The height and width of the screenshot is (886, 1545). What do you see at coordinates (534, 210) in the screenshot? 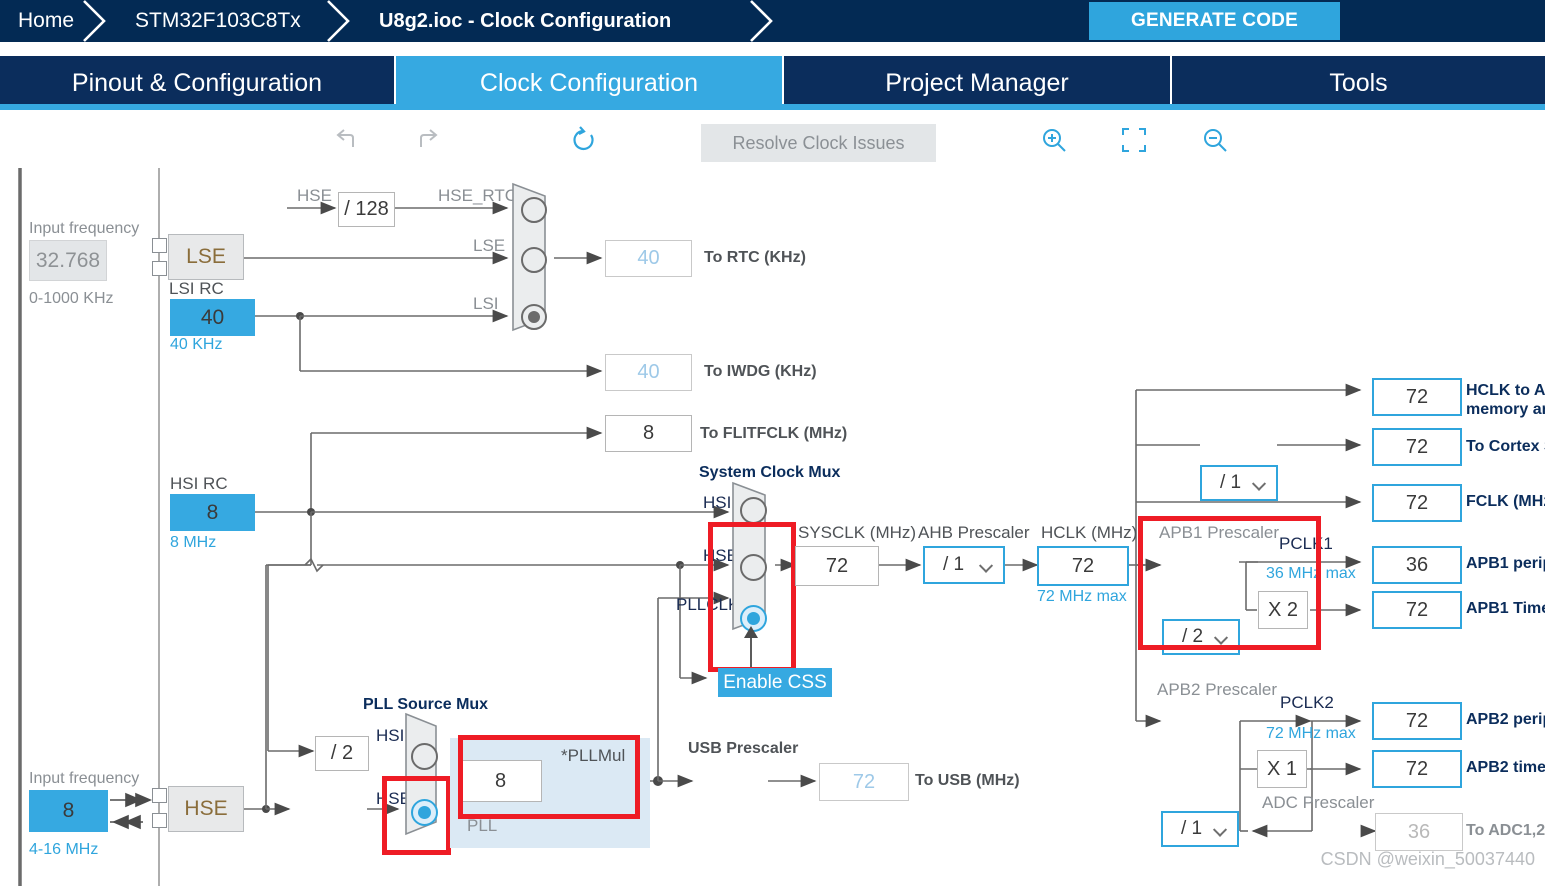
I see `rtc-mux-radio-hse-rtc` at bounding box center [534, 210].